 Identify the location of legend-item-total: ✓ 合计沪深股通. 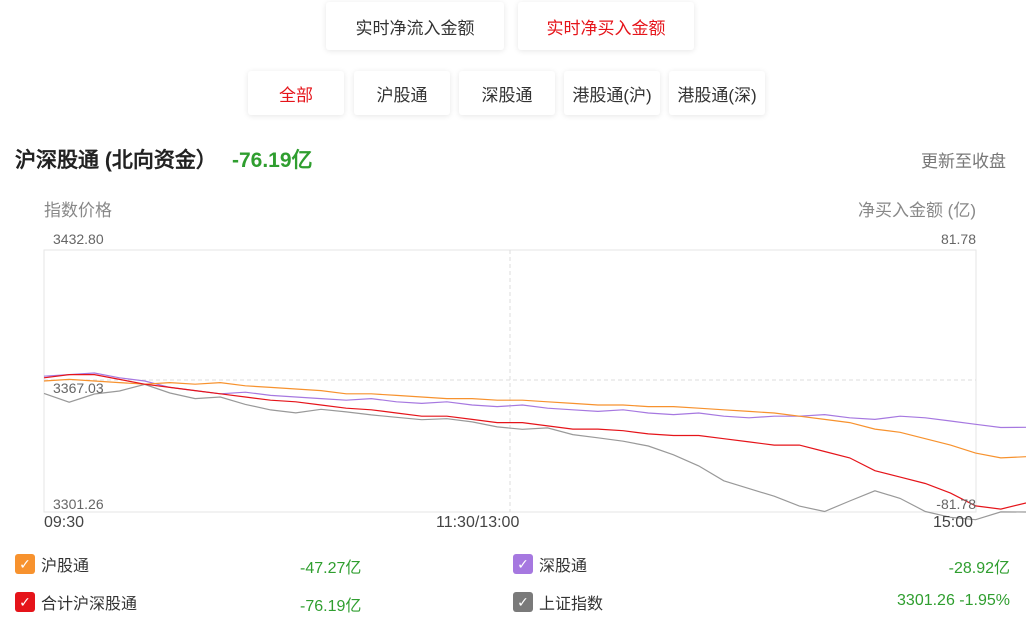
(76, 602).